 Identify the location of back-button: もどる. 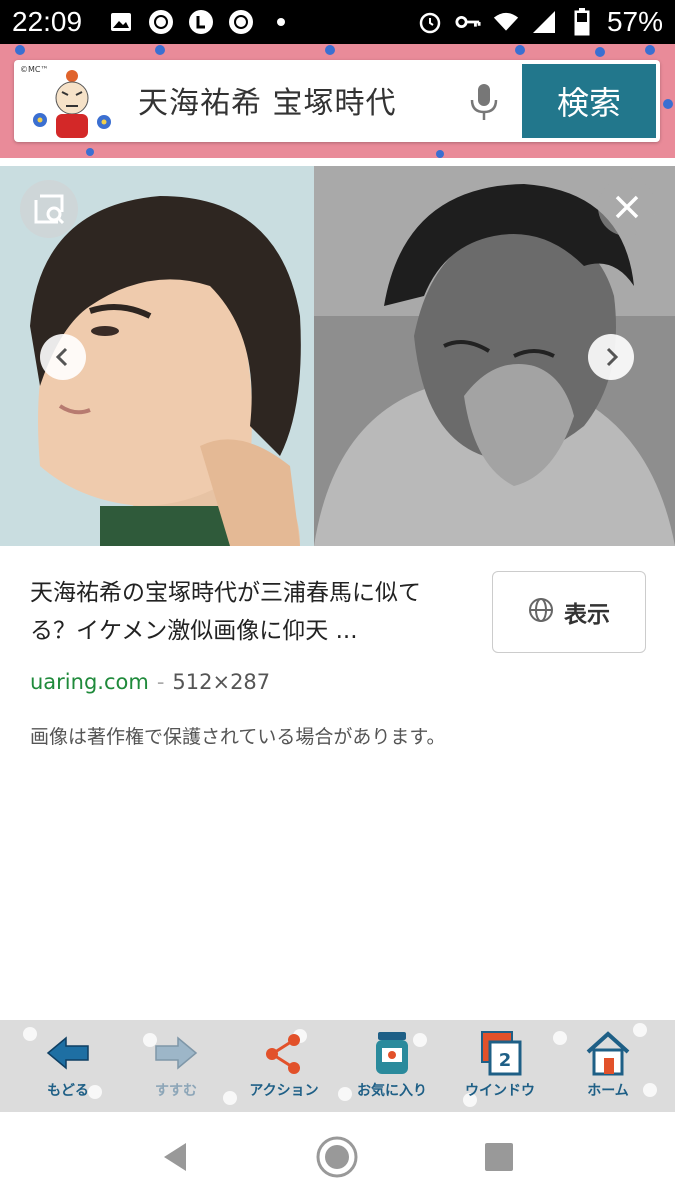
(68, 1069).